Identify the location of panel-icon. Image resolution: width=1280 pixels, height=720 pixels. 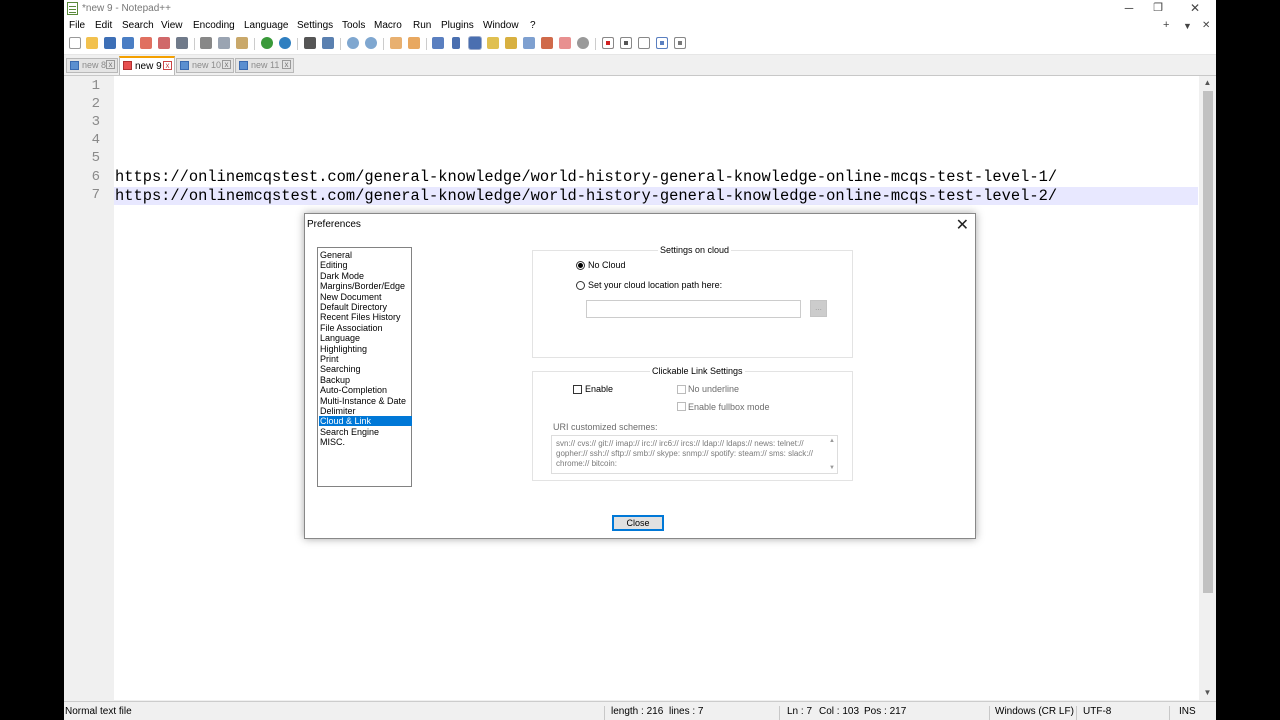
(583, 43).